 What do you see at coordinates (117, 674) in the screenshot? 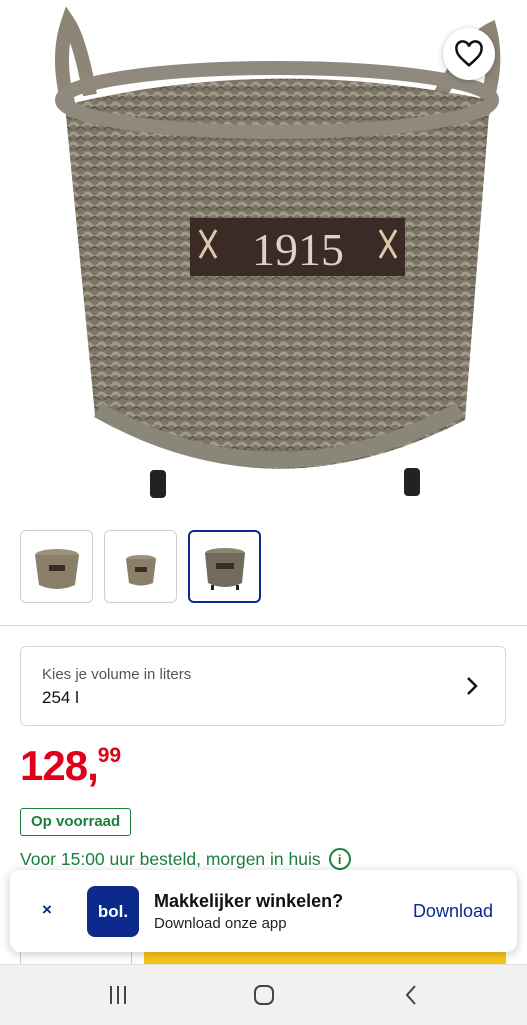
I see `volume-label: Kies je volume in liters` at bounding box center [117, 674].